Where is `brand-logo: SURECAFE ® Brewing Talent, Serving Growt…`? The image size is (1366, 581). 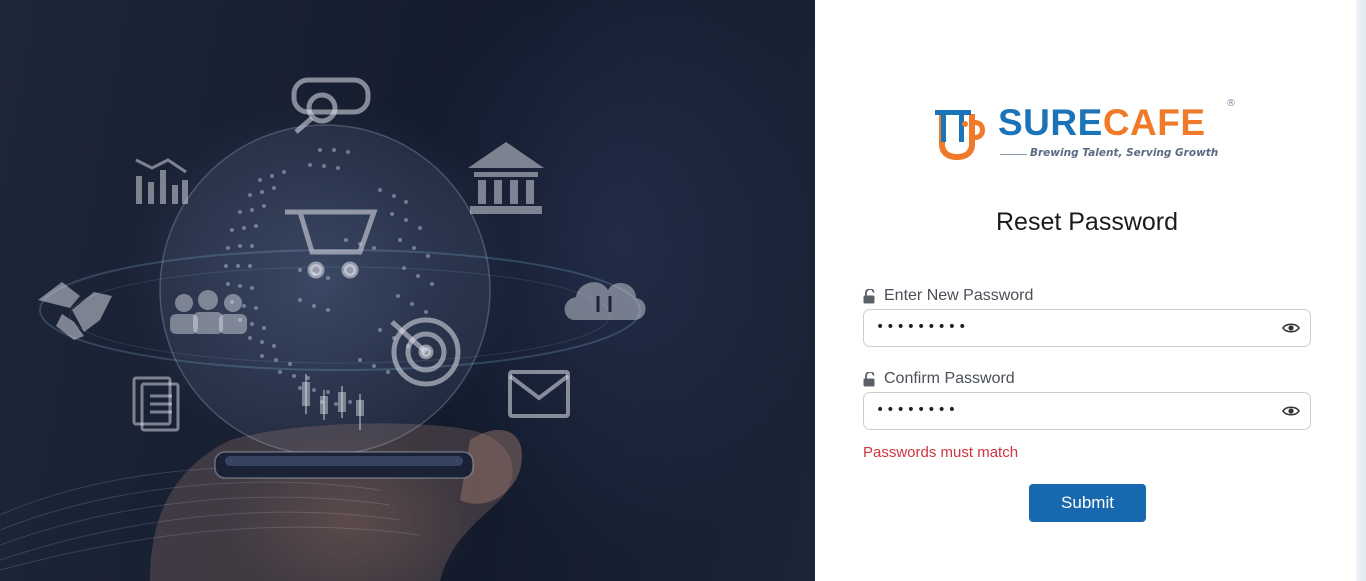 brand-logo: SURECAFE ® Brewing Talent, Serving Growt… is located at coordinates (1090, 131).